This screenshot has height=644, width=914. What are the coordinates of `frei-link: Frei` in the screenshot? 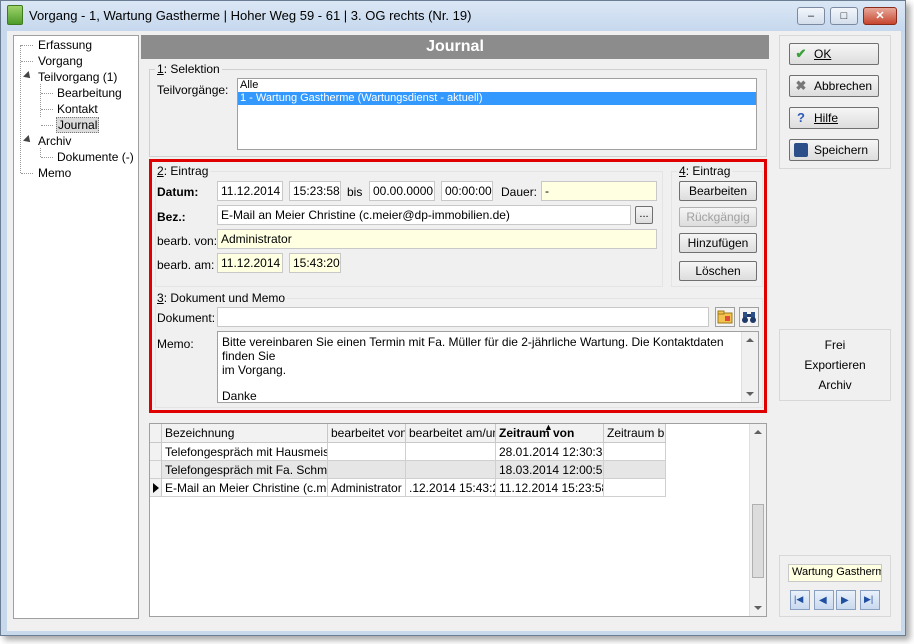 It's located at (835, 345).